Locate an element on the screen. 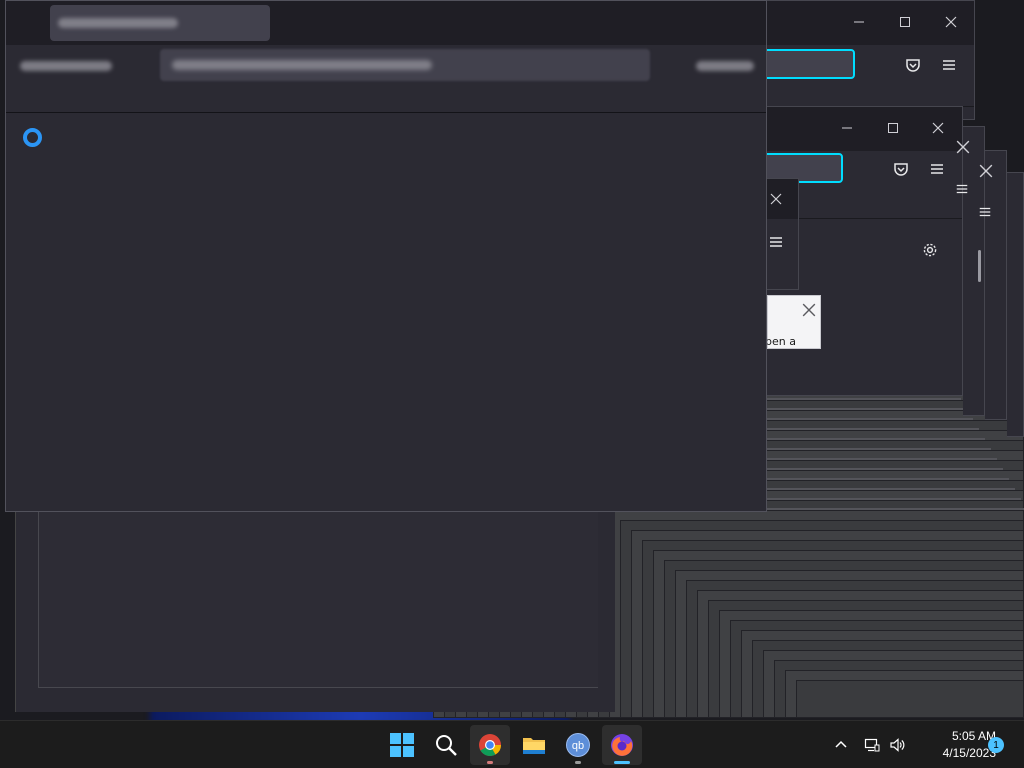 This screenshot has height=768, width=1024. svg-text: qb is located at coordinates (578, 746).